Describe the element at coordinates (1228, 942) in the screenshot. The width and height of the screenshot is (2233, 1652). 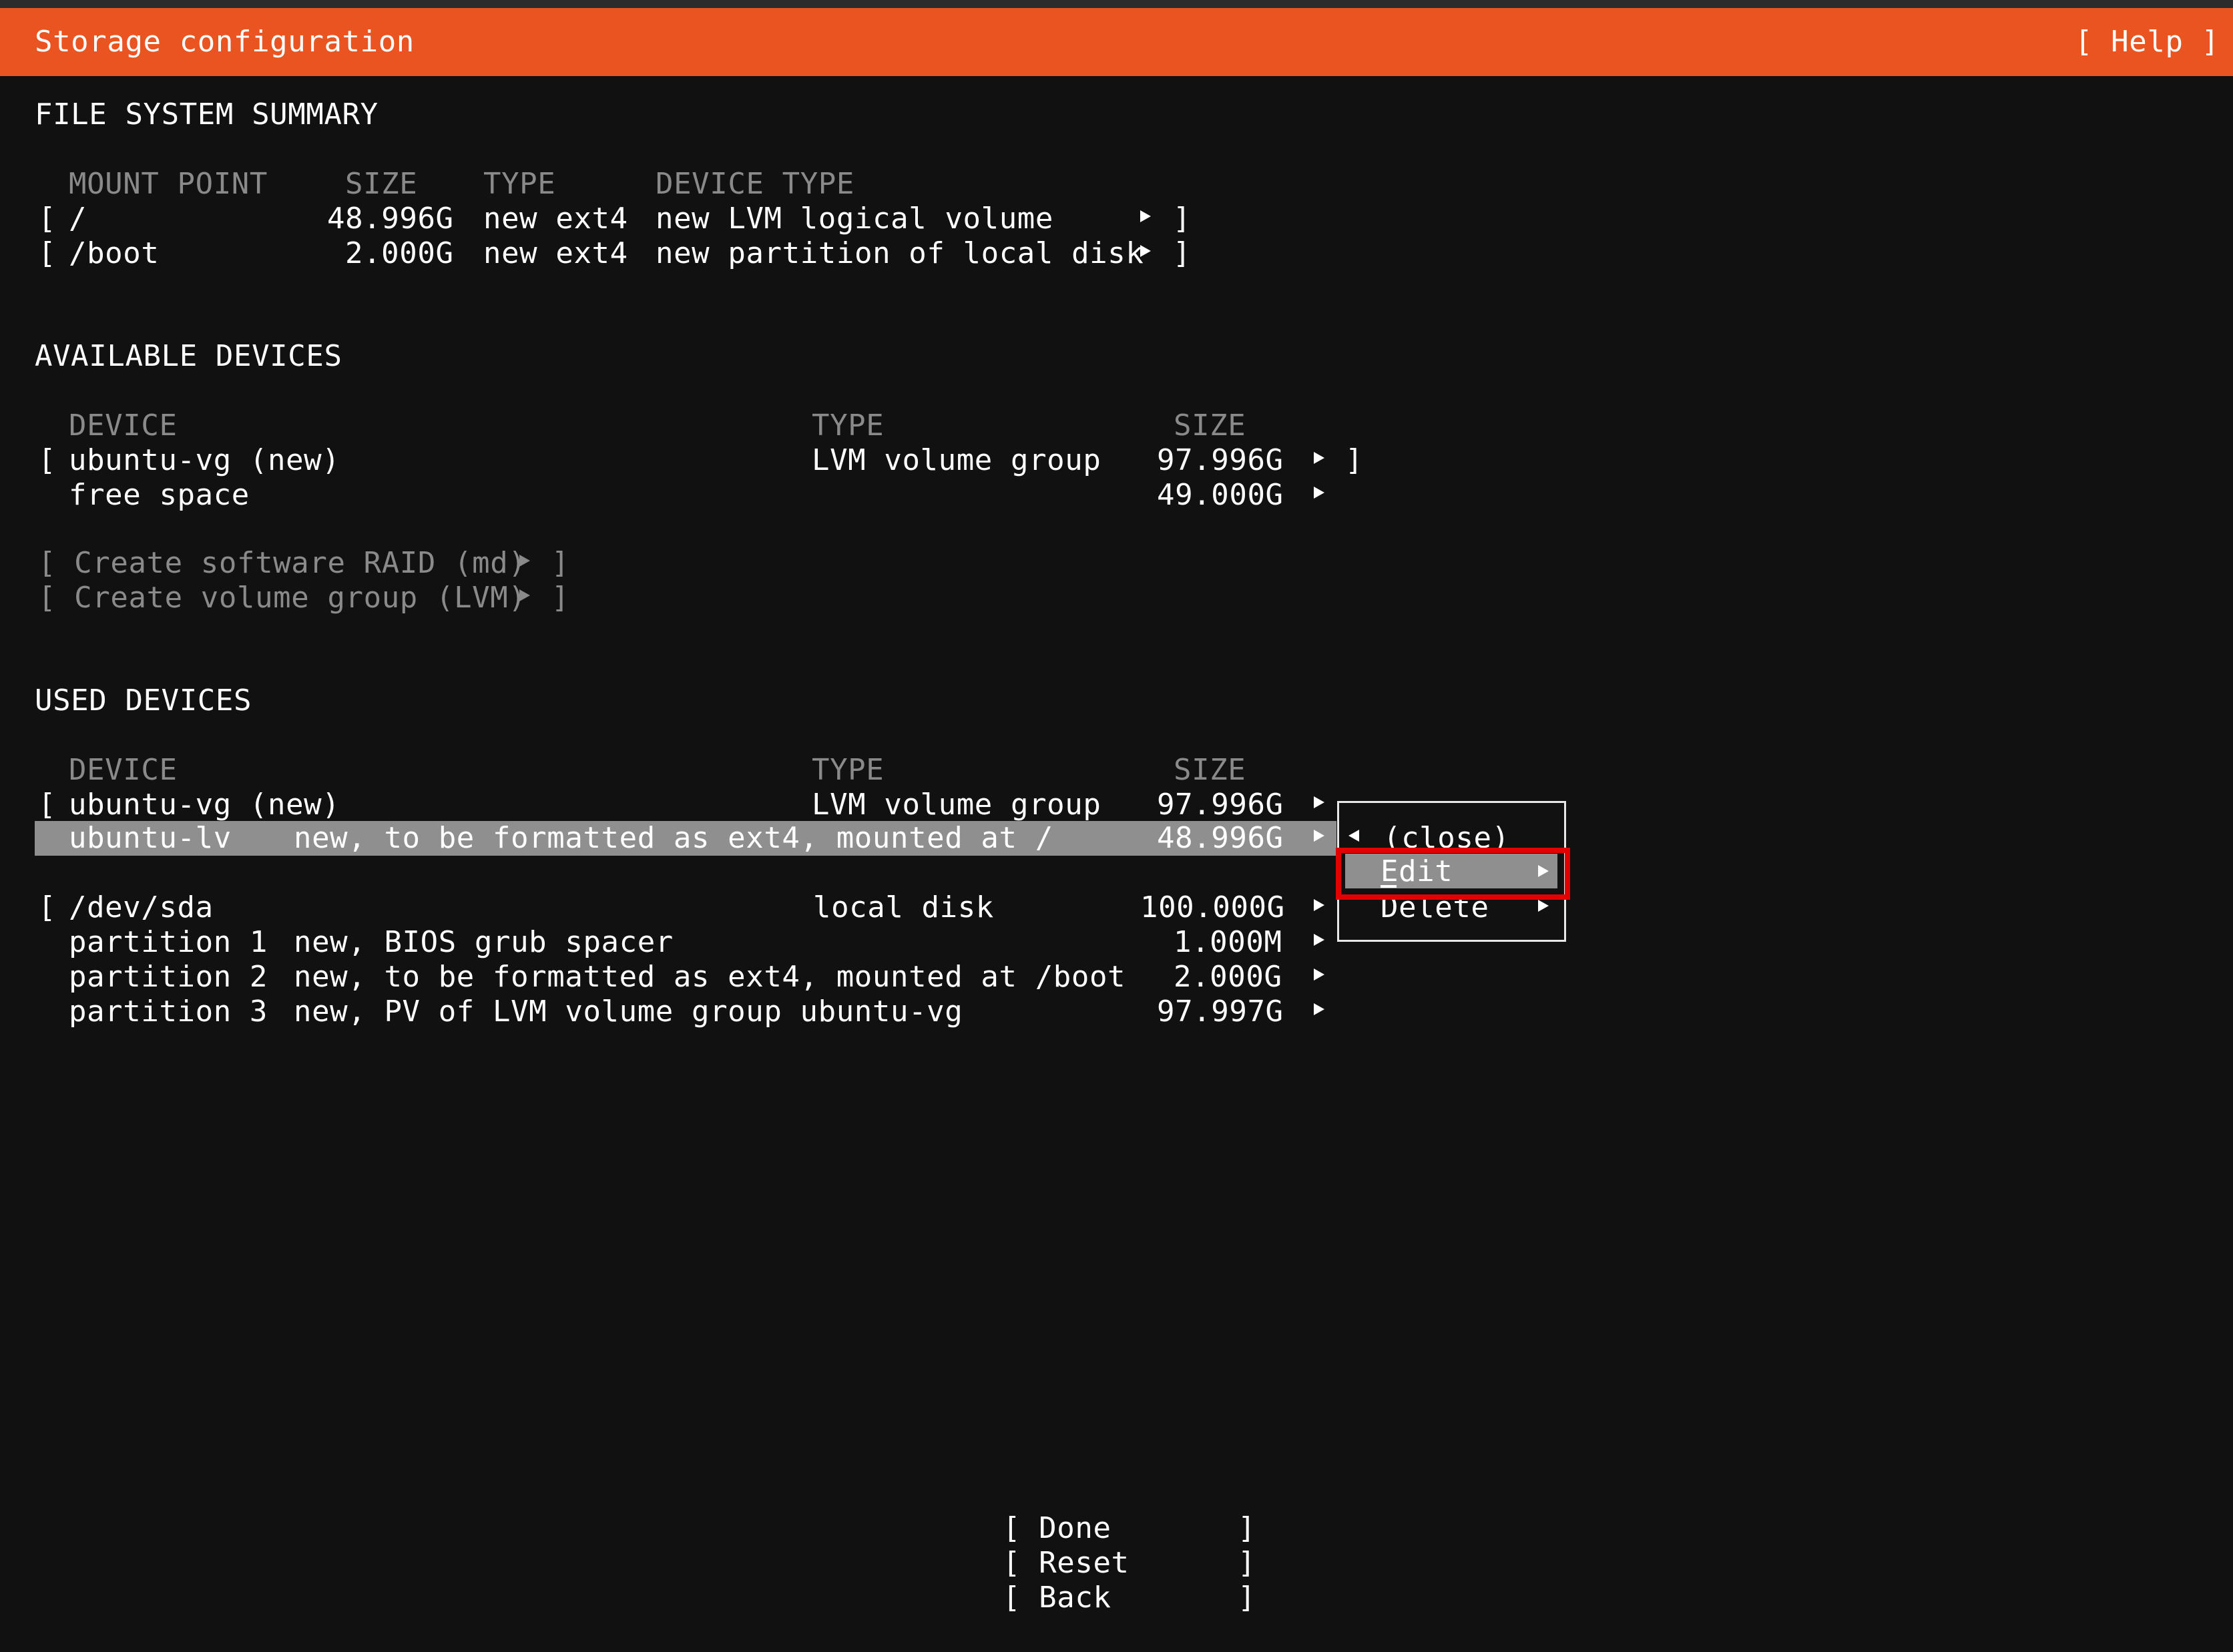
I see `partition-size: 1.000M` at that location.